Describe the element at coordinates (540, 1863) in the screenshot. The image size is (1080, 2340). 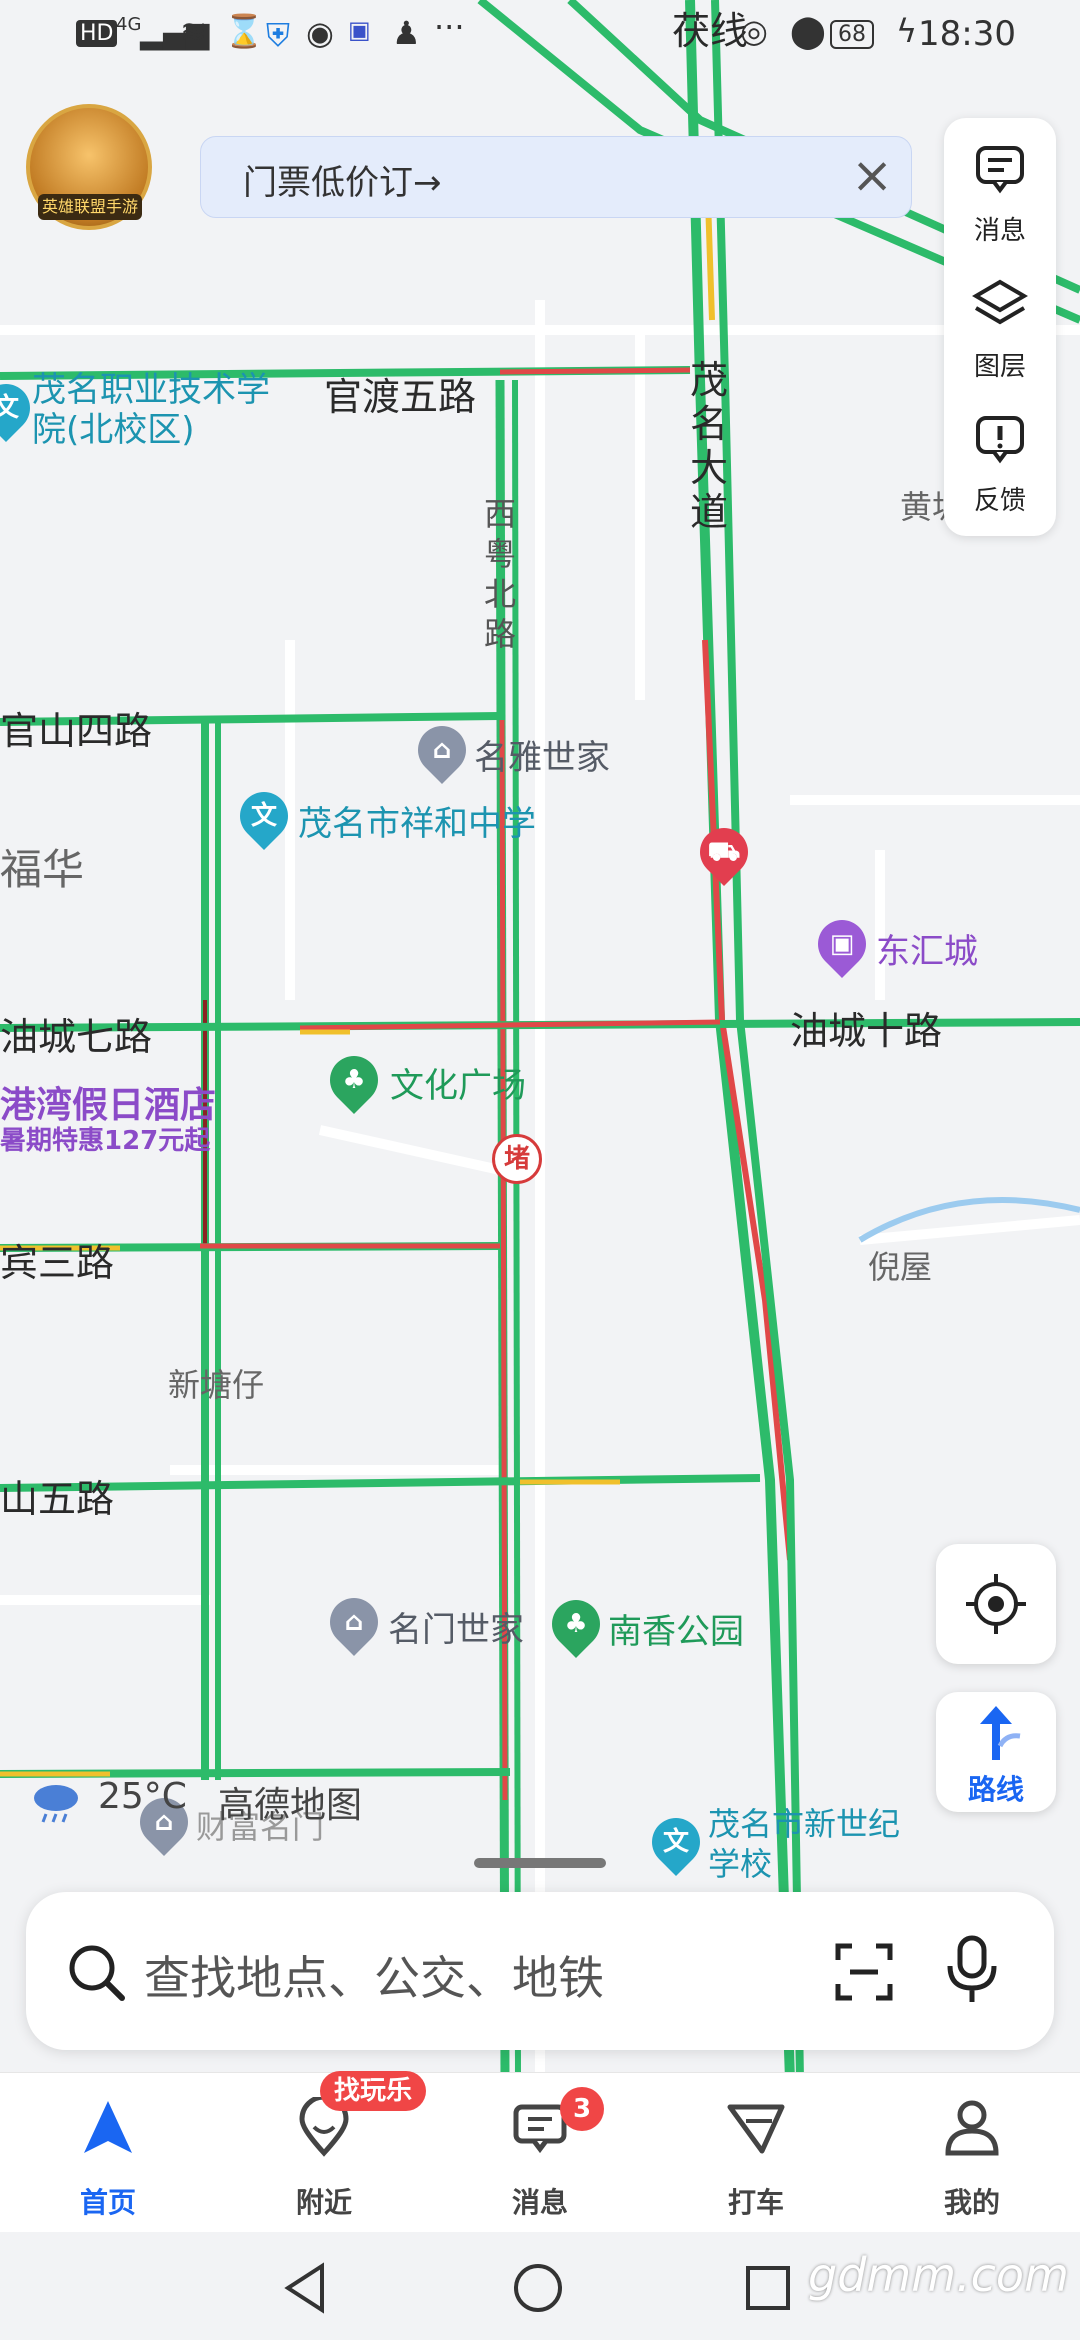
I see `sheet-drag-handle` at that location.